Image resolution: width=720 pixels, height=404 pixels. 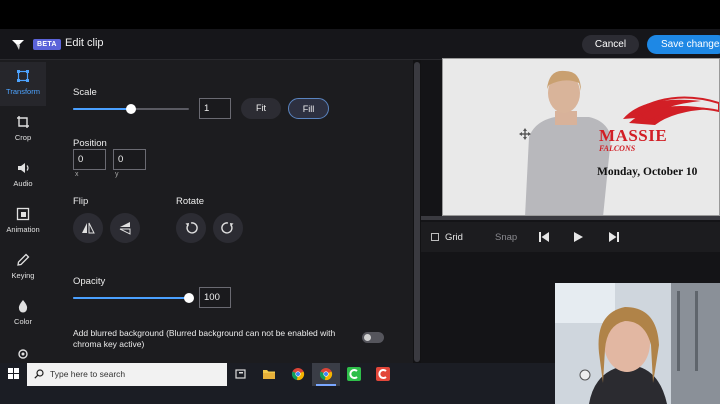 I want to click on sidebar-item-label: Transform, so click(x=23, y=91).